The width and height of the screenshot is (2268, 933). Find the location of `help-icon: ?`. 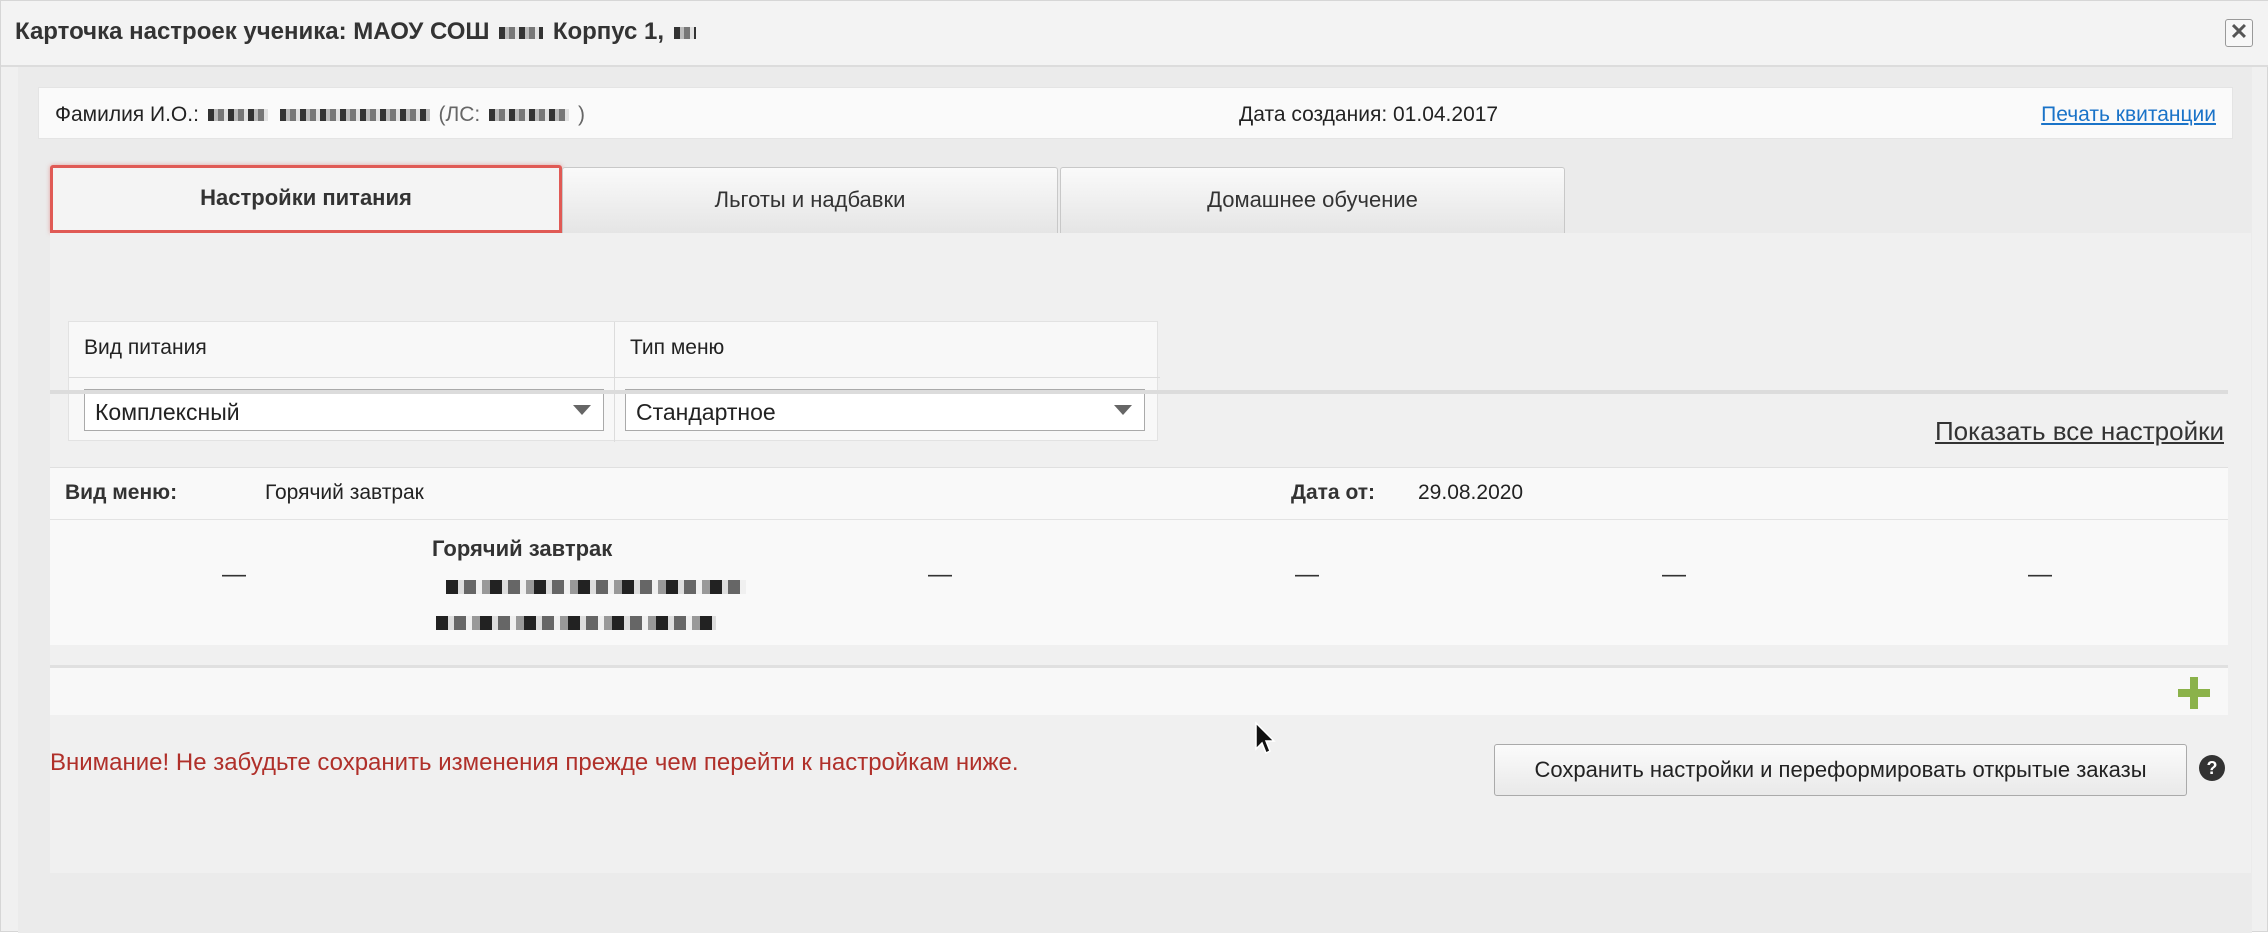

help-icon: ? is located at coordinates (2212, 768).